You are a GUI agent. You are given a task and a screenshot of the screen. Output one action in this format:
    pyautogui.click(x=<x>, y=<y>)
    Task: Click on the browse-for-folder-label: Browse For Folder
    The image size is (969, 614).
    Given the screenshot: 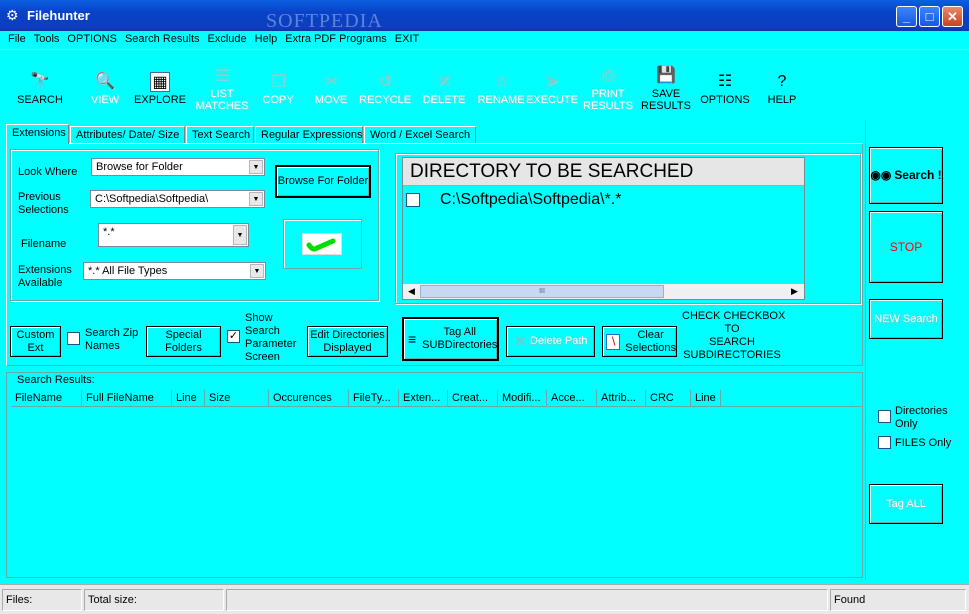 What is the action you would take?
    pyautogui.click(x=323, y=181)
    